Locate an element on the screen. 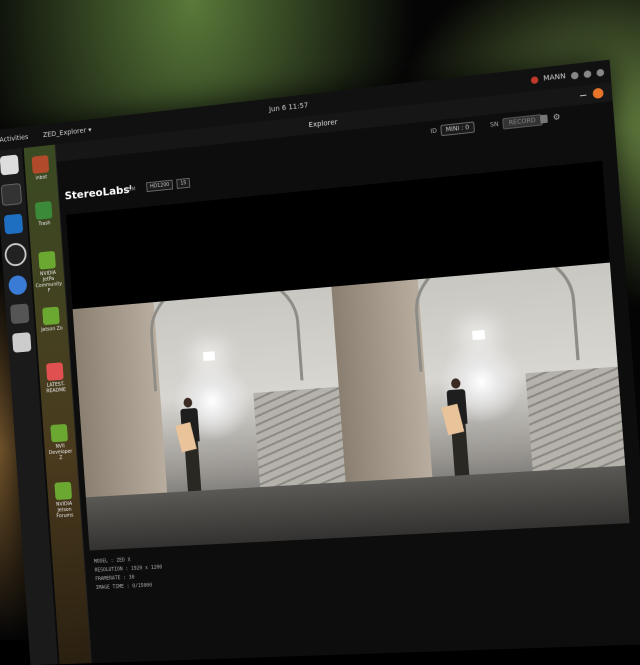 The width and height of the screenshot is (640, 665). fps-select: 15 is located at coordinates (183, 183).